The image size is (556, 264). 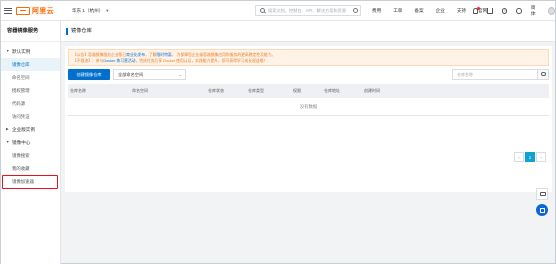 I want to click on chat-icon, so click(x=542, y=194).